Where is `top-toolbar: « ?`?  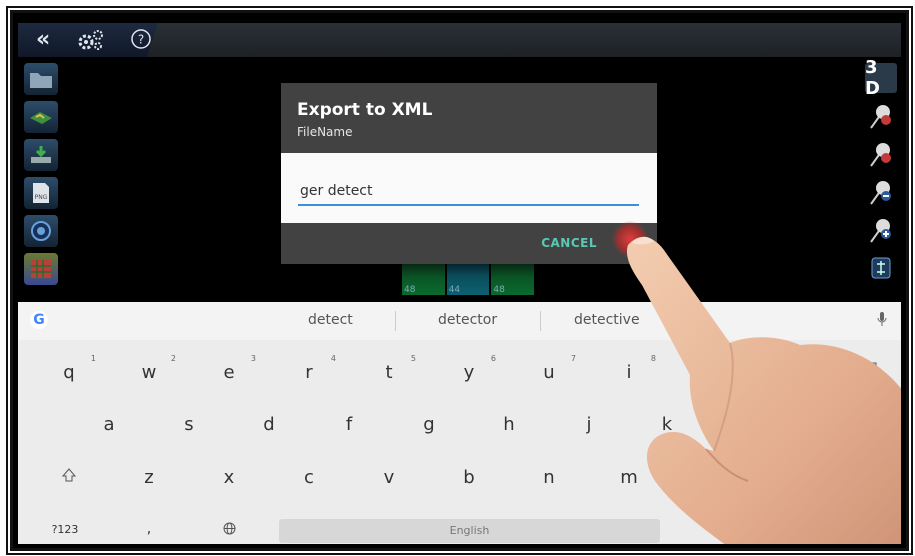
top-toolbar: « ? is located at coordinates (459, 40).